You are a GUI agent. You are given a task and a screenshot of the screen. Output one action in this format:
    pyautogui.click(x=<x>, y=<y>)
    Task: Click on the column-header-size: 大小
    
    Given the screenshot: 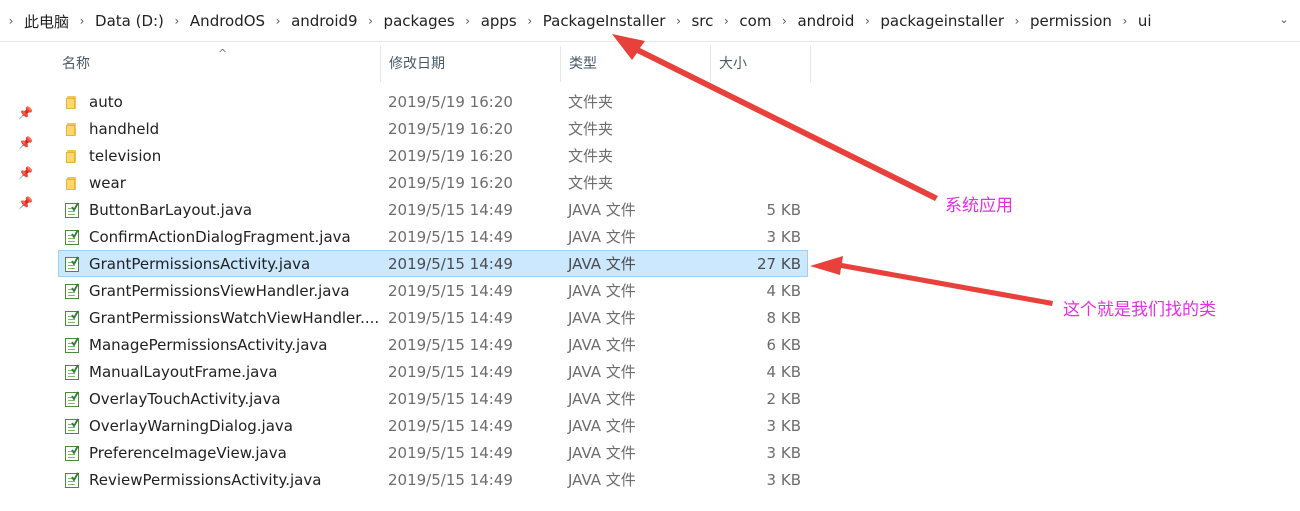 What is the action you would take?
    pyautogui.click(x=760, y=64)
    